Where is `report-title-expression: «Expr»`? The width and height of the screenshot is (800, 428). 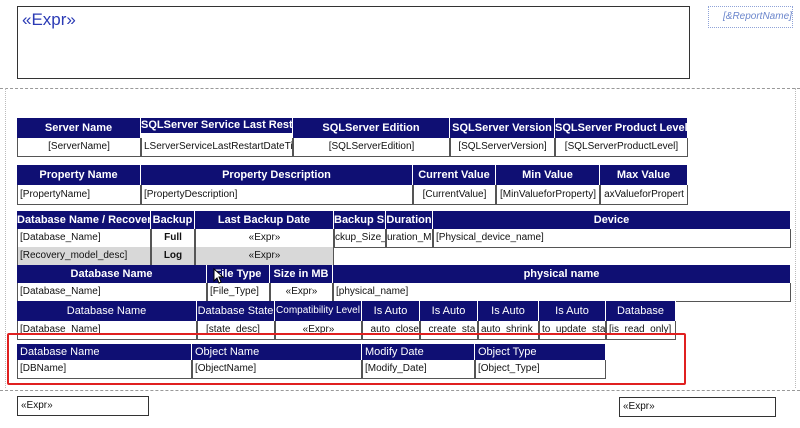
report-title-expression: «Expr» is located at coordinates (49, 20).